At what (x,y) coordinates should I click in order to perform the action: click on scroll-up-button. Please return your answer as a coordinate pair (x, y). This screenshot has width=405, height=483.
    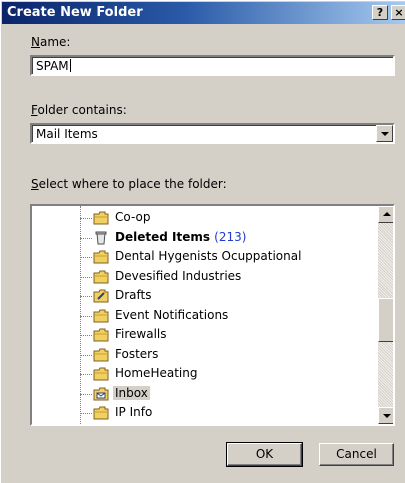
    Looking at the image, I should click on (385, 214).